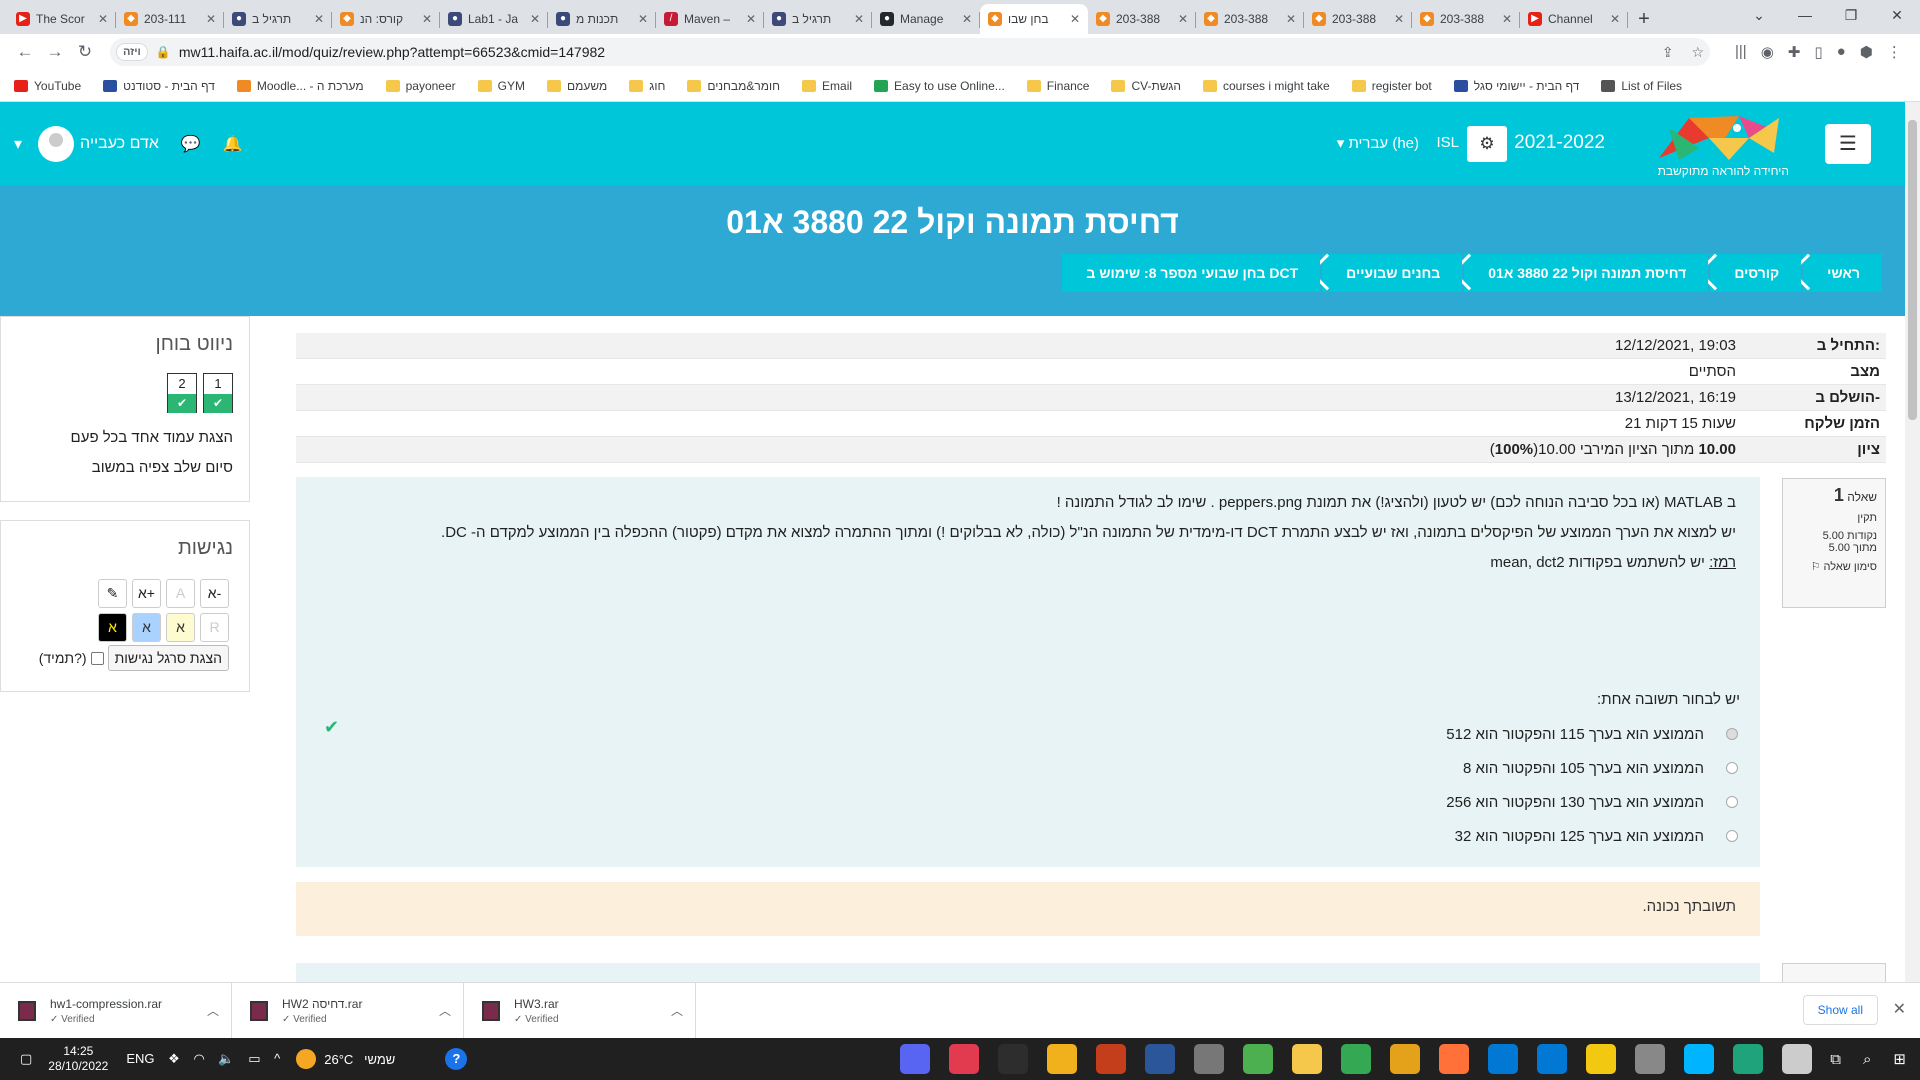  What do you see at coordinates (1641, 86) in the screenshot?
I see `bookmark-item: List of Files` at bounding box center [1641, 86].